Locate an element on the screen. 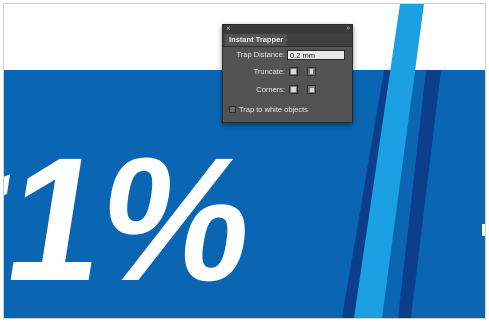 This screenshot has height=322, width=489. close-icon: × is located at coordinates (228, 29).